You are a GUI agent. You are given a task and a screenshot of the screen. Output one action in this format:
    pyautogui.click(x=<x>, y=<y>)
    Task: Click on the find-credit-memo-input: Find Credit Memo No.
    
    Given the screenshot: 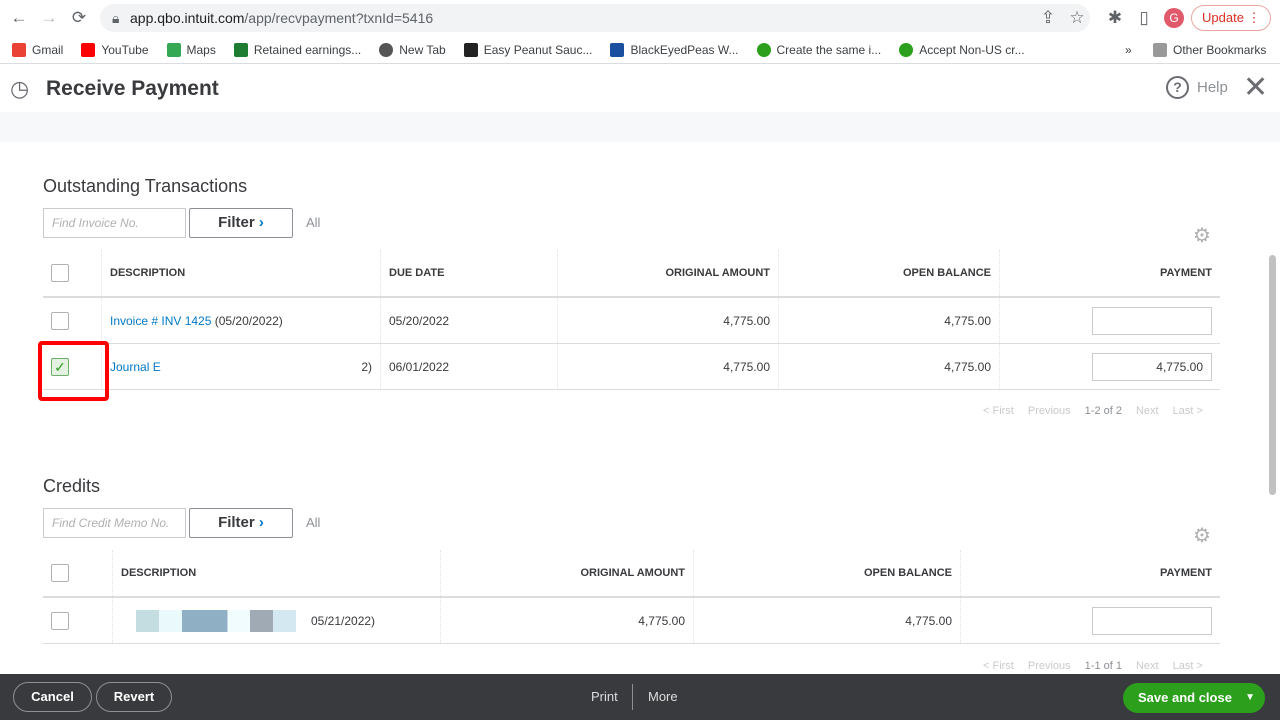 What is the action you would take?
    pyautogui.click(x=114, y=523)
    